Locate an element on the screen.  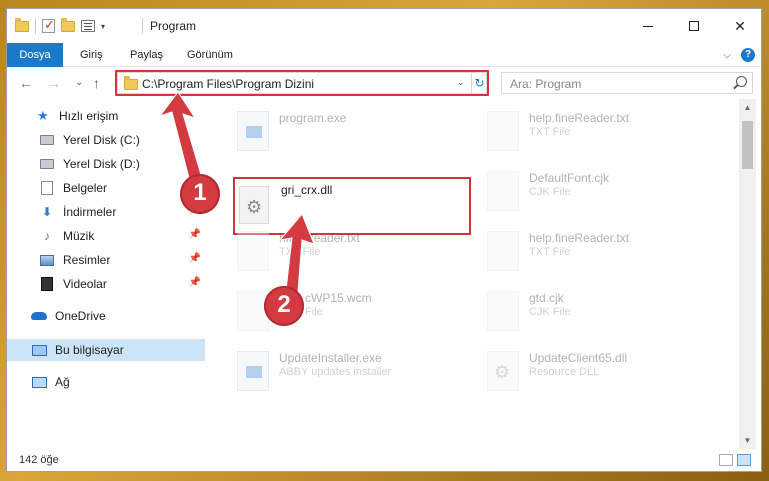
item-count: 142 öğe is located at coordinates (39, 460).